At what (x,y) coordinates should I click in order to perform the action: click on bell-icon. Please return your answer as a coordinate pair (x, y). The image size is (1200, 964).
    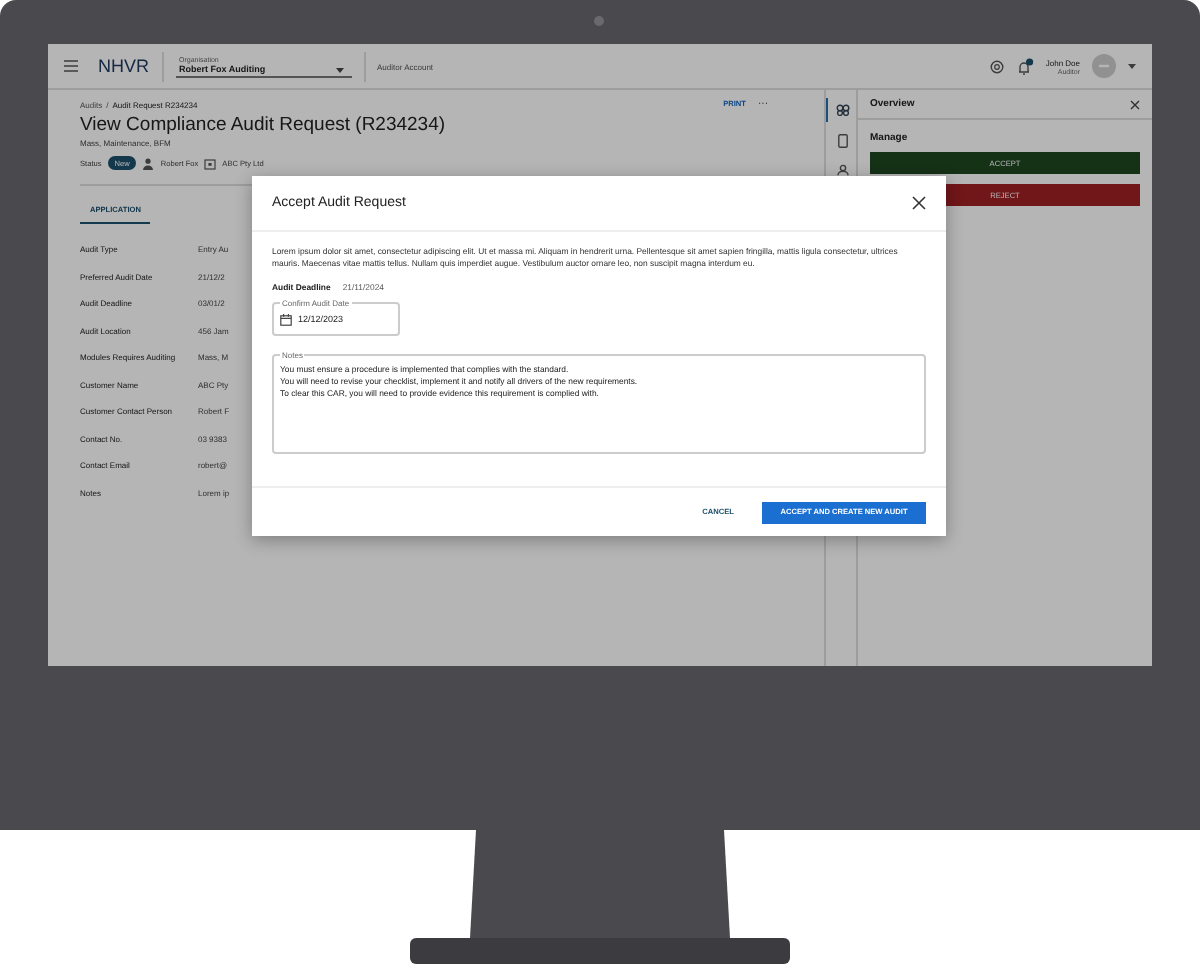
    Looking at the image, I should click on (1024, 66).